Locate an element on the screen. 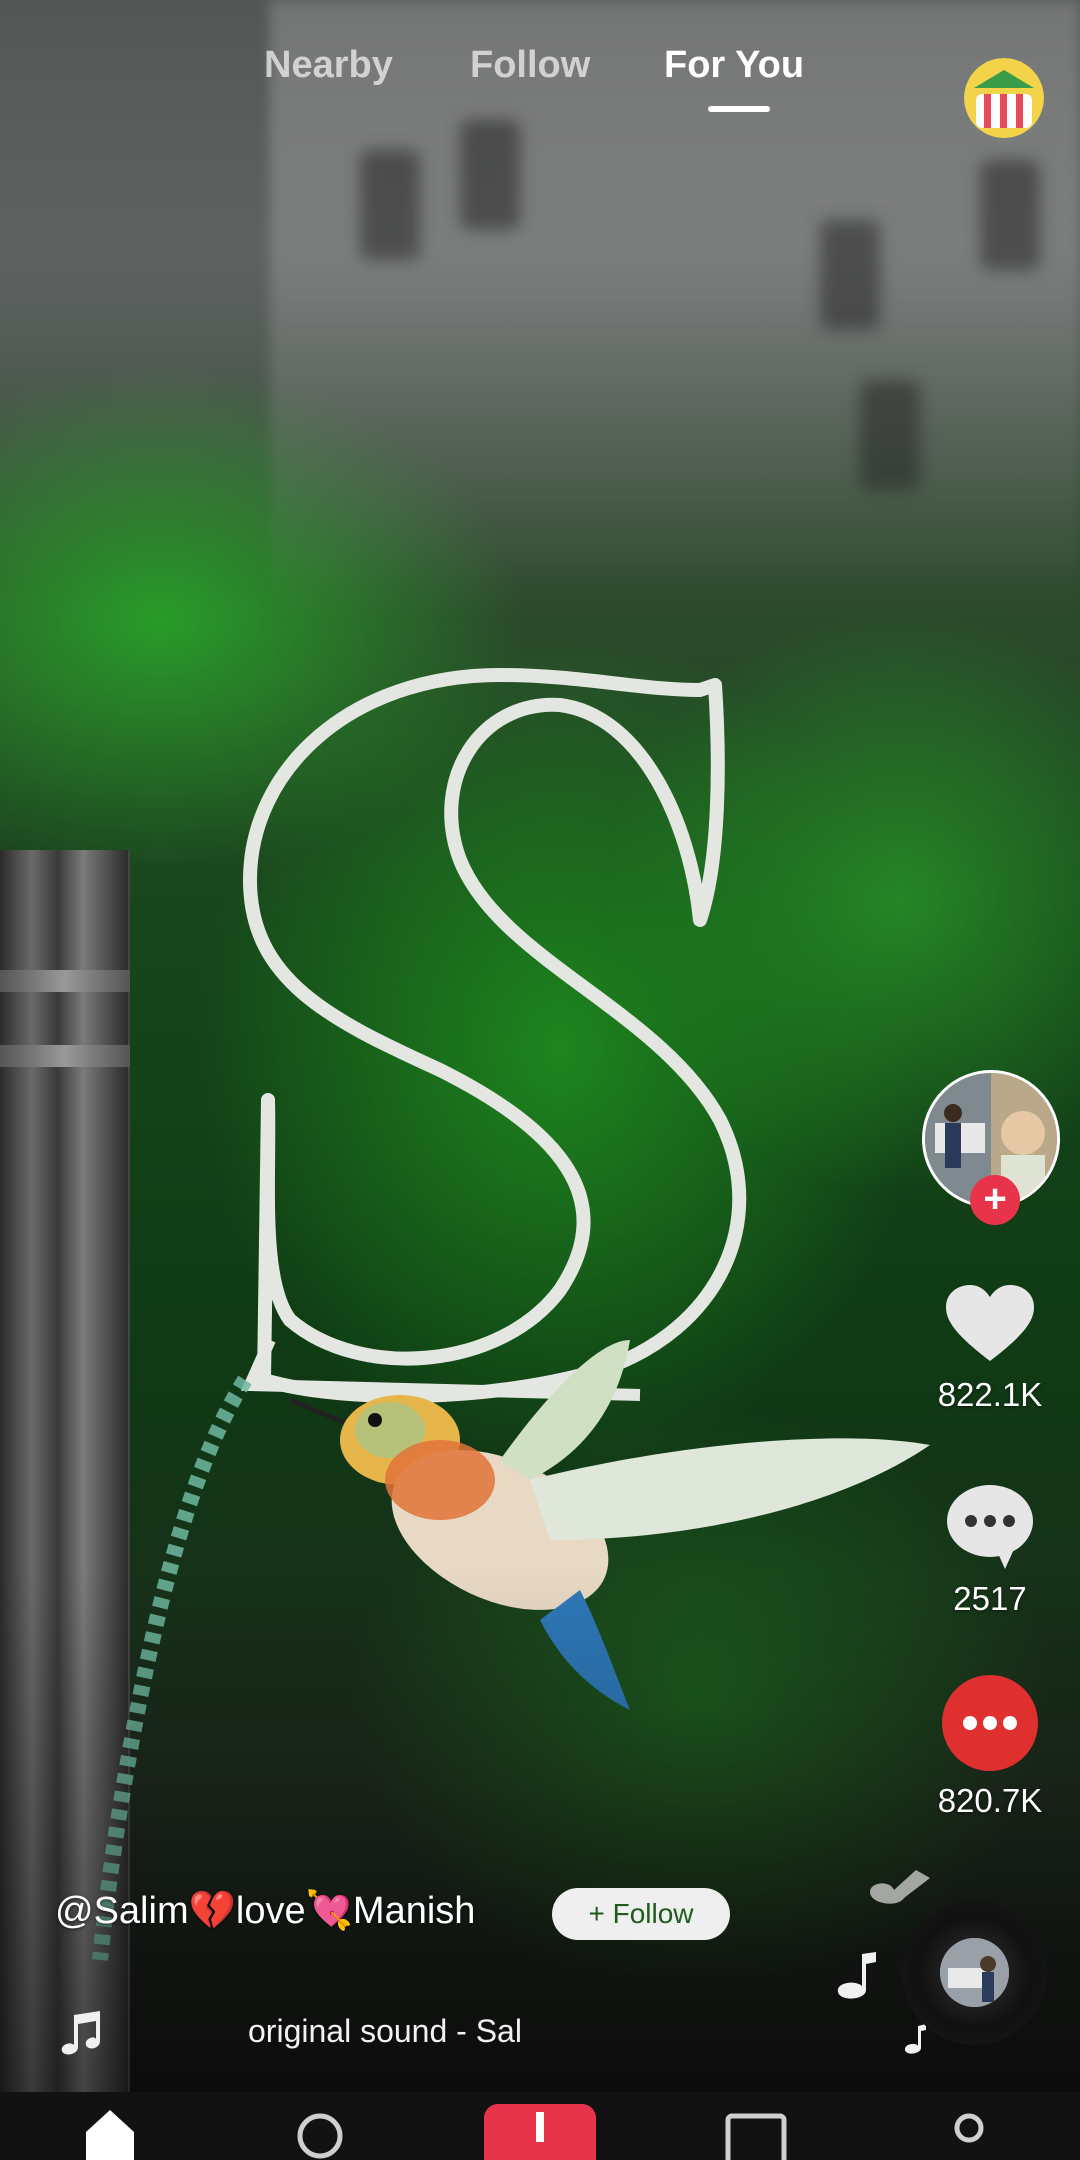 The height and width of the screenshot is (2160, 1080). comment-button: 2517 is located at coordinates (990, 1551).